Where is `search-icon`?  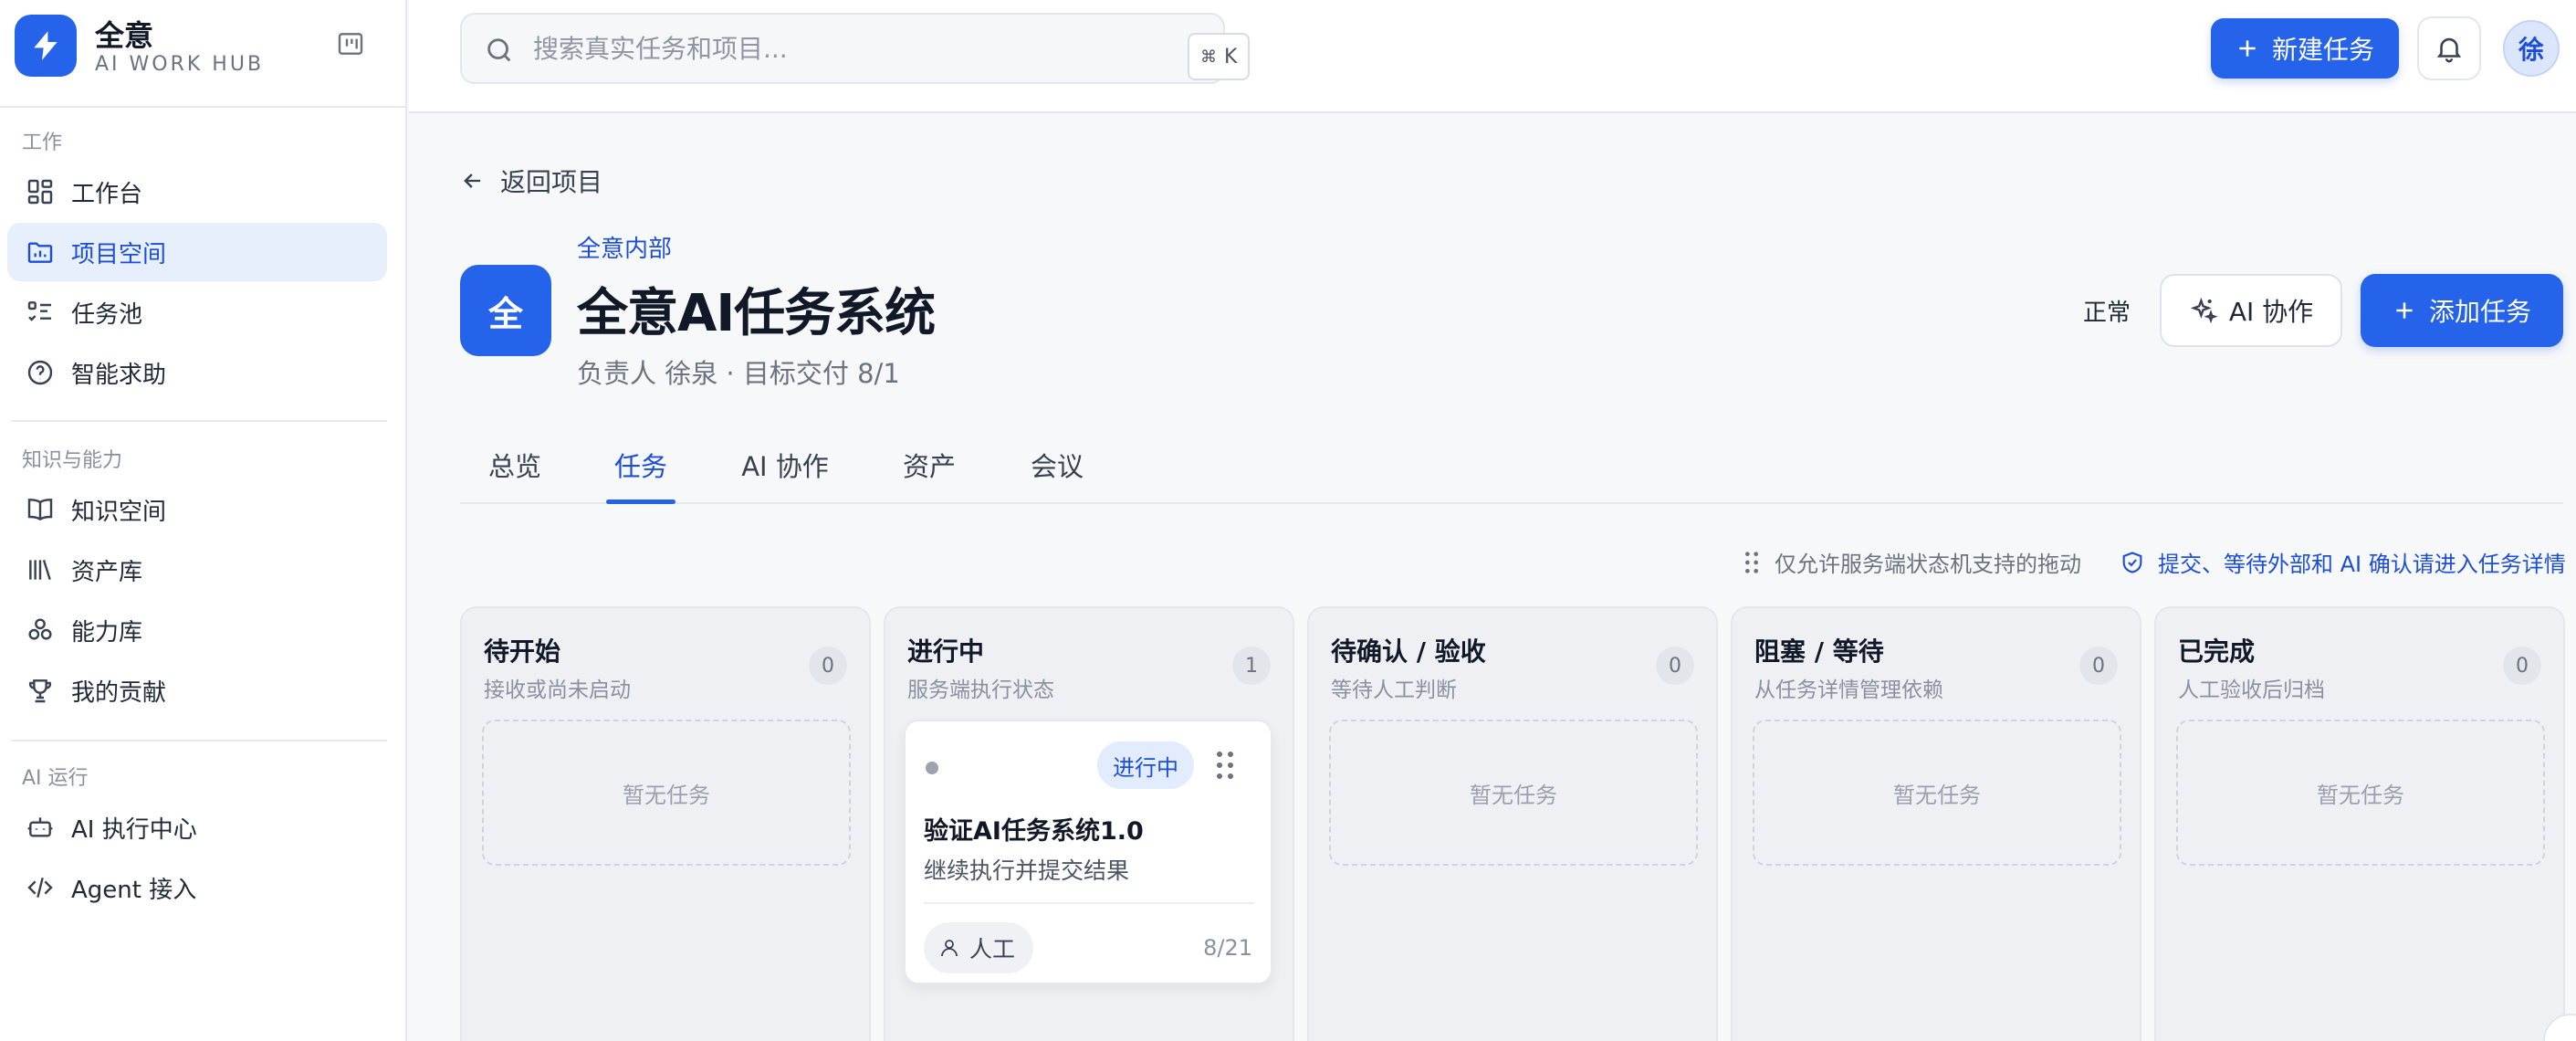 search-icon is located at coordinates (499, 50).